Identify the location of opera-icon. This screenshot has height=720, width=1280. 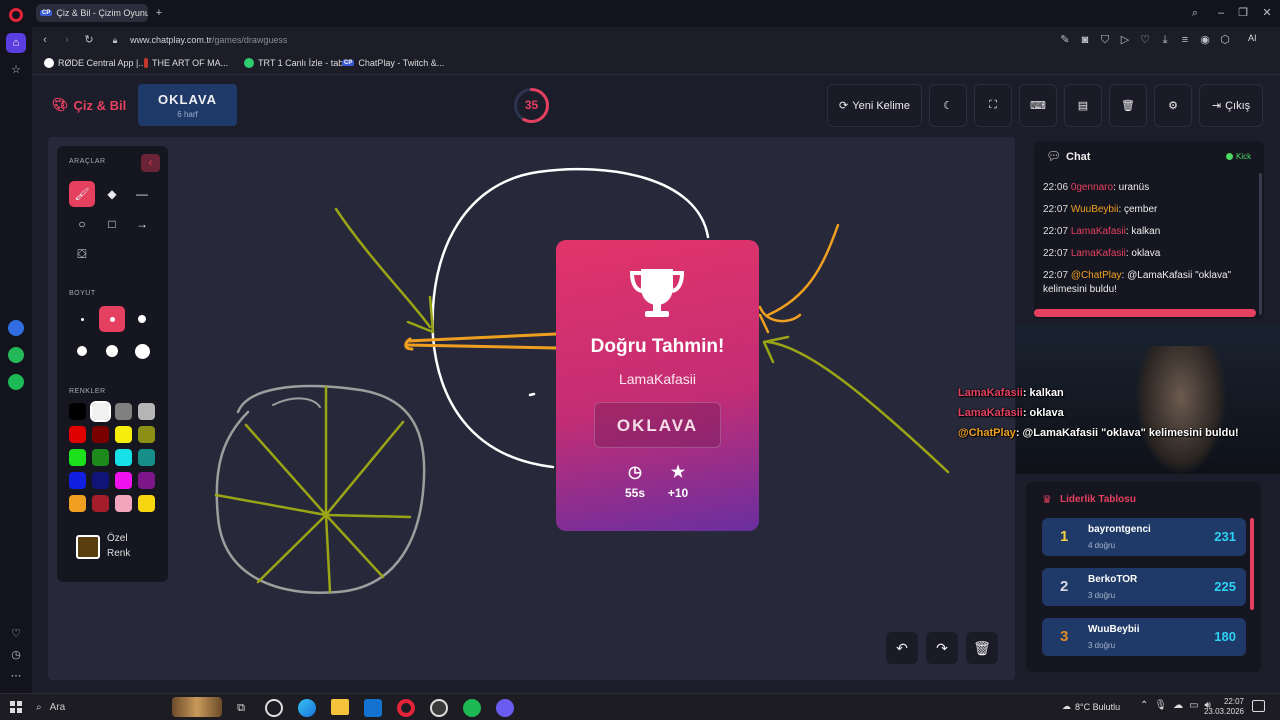
(406, 708).